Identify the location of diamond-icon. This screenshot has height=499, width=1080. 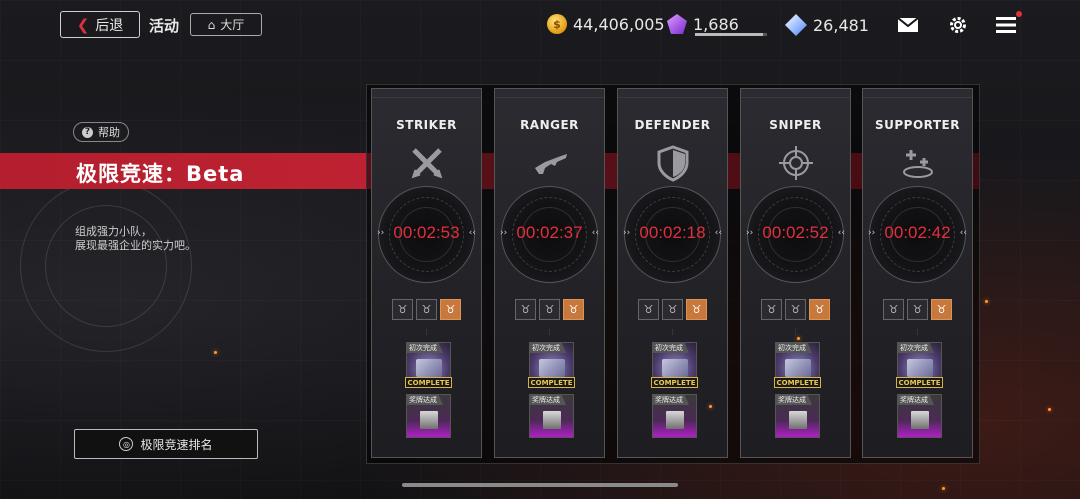
(796, 25).